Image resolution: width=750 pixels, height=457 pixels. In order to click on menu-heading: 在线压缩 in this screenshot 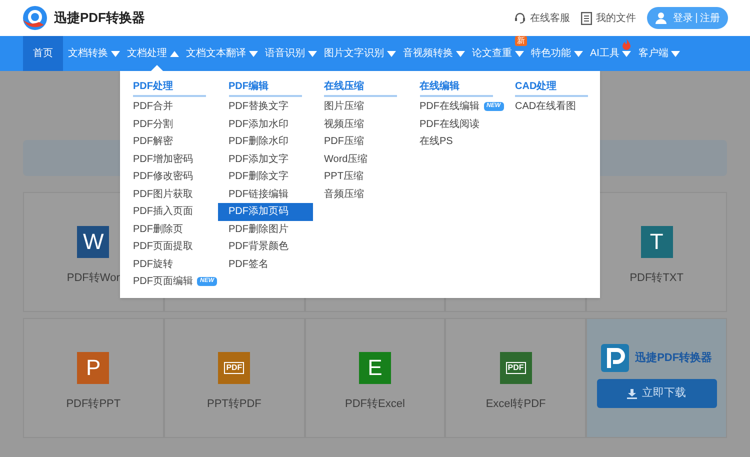, I will do `click(360, 88)`.